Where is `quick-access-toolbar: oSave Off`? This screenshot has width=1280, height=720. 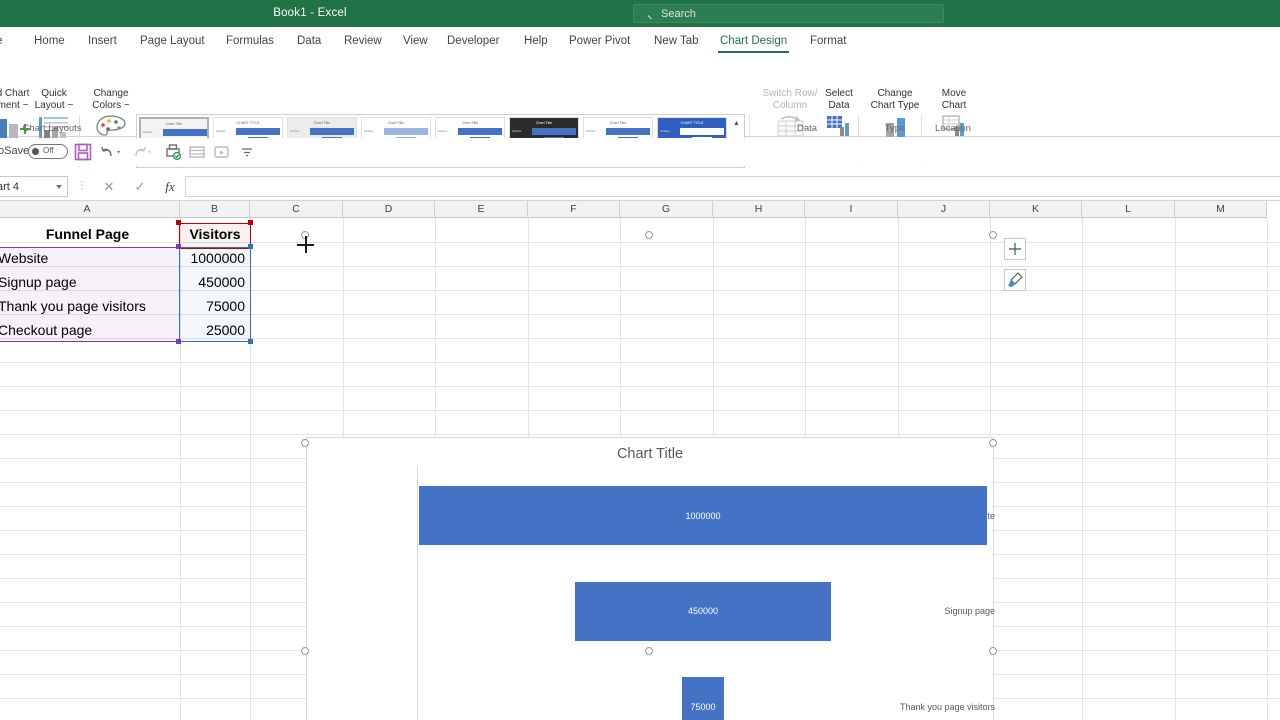
quick-access-toolbar: oSave Off is located at coordinates (640, 152).